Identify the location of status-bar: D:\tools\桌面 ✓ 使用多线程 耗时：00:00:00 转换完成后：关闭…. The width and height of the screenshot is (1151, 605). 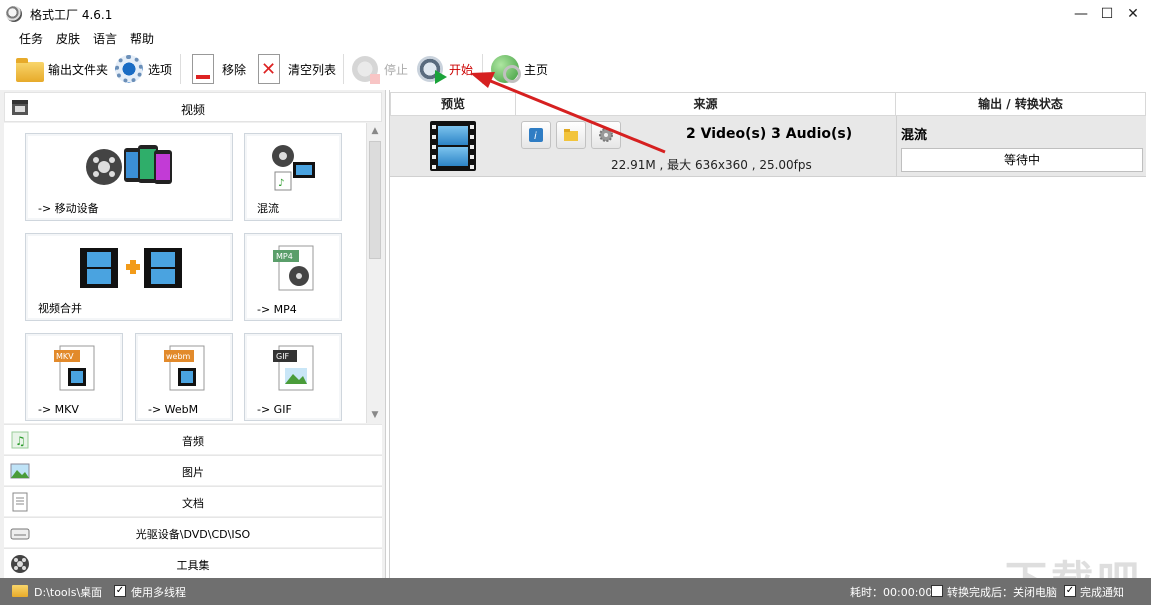
(575, 591).